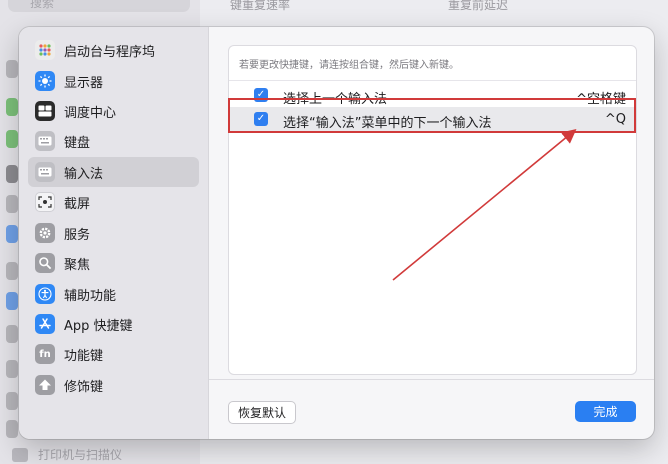  Describe the element at coordinates (484, 204) in the screenshot. I see `annotation-arrow` at that location.